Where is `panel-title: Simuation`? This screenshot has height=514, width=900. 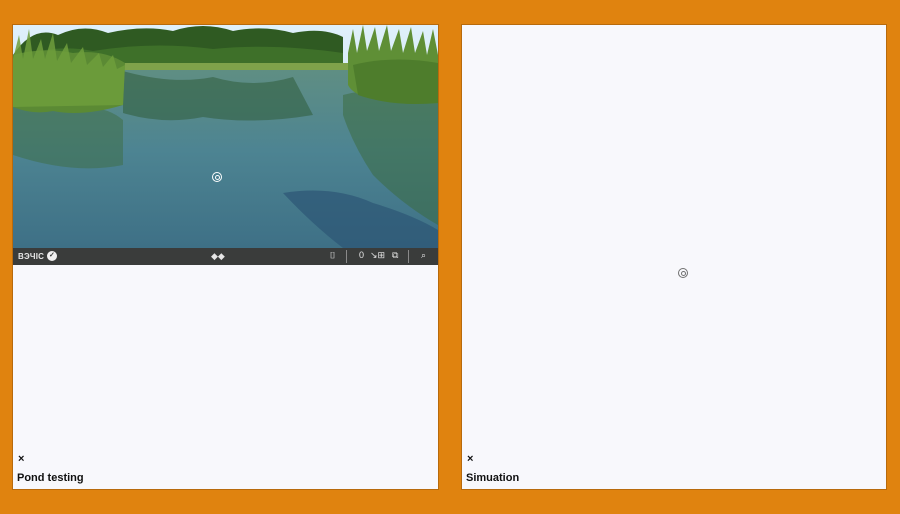
panel-title: Simuation is located at coordinates (493, 478).